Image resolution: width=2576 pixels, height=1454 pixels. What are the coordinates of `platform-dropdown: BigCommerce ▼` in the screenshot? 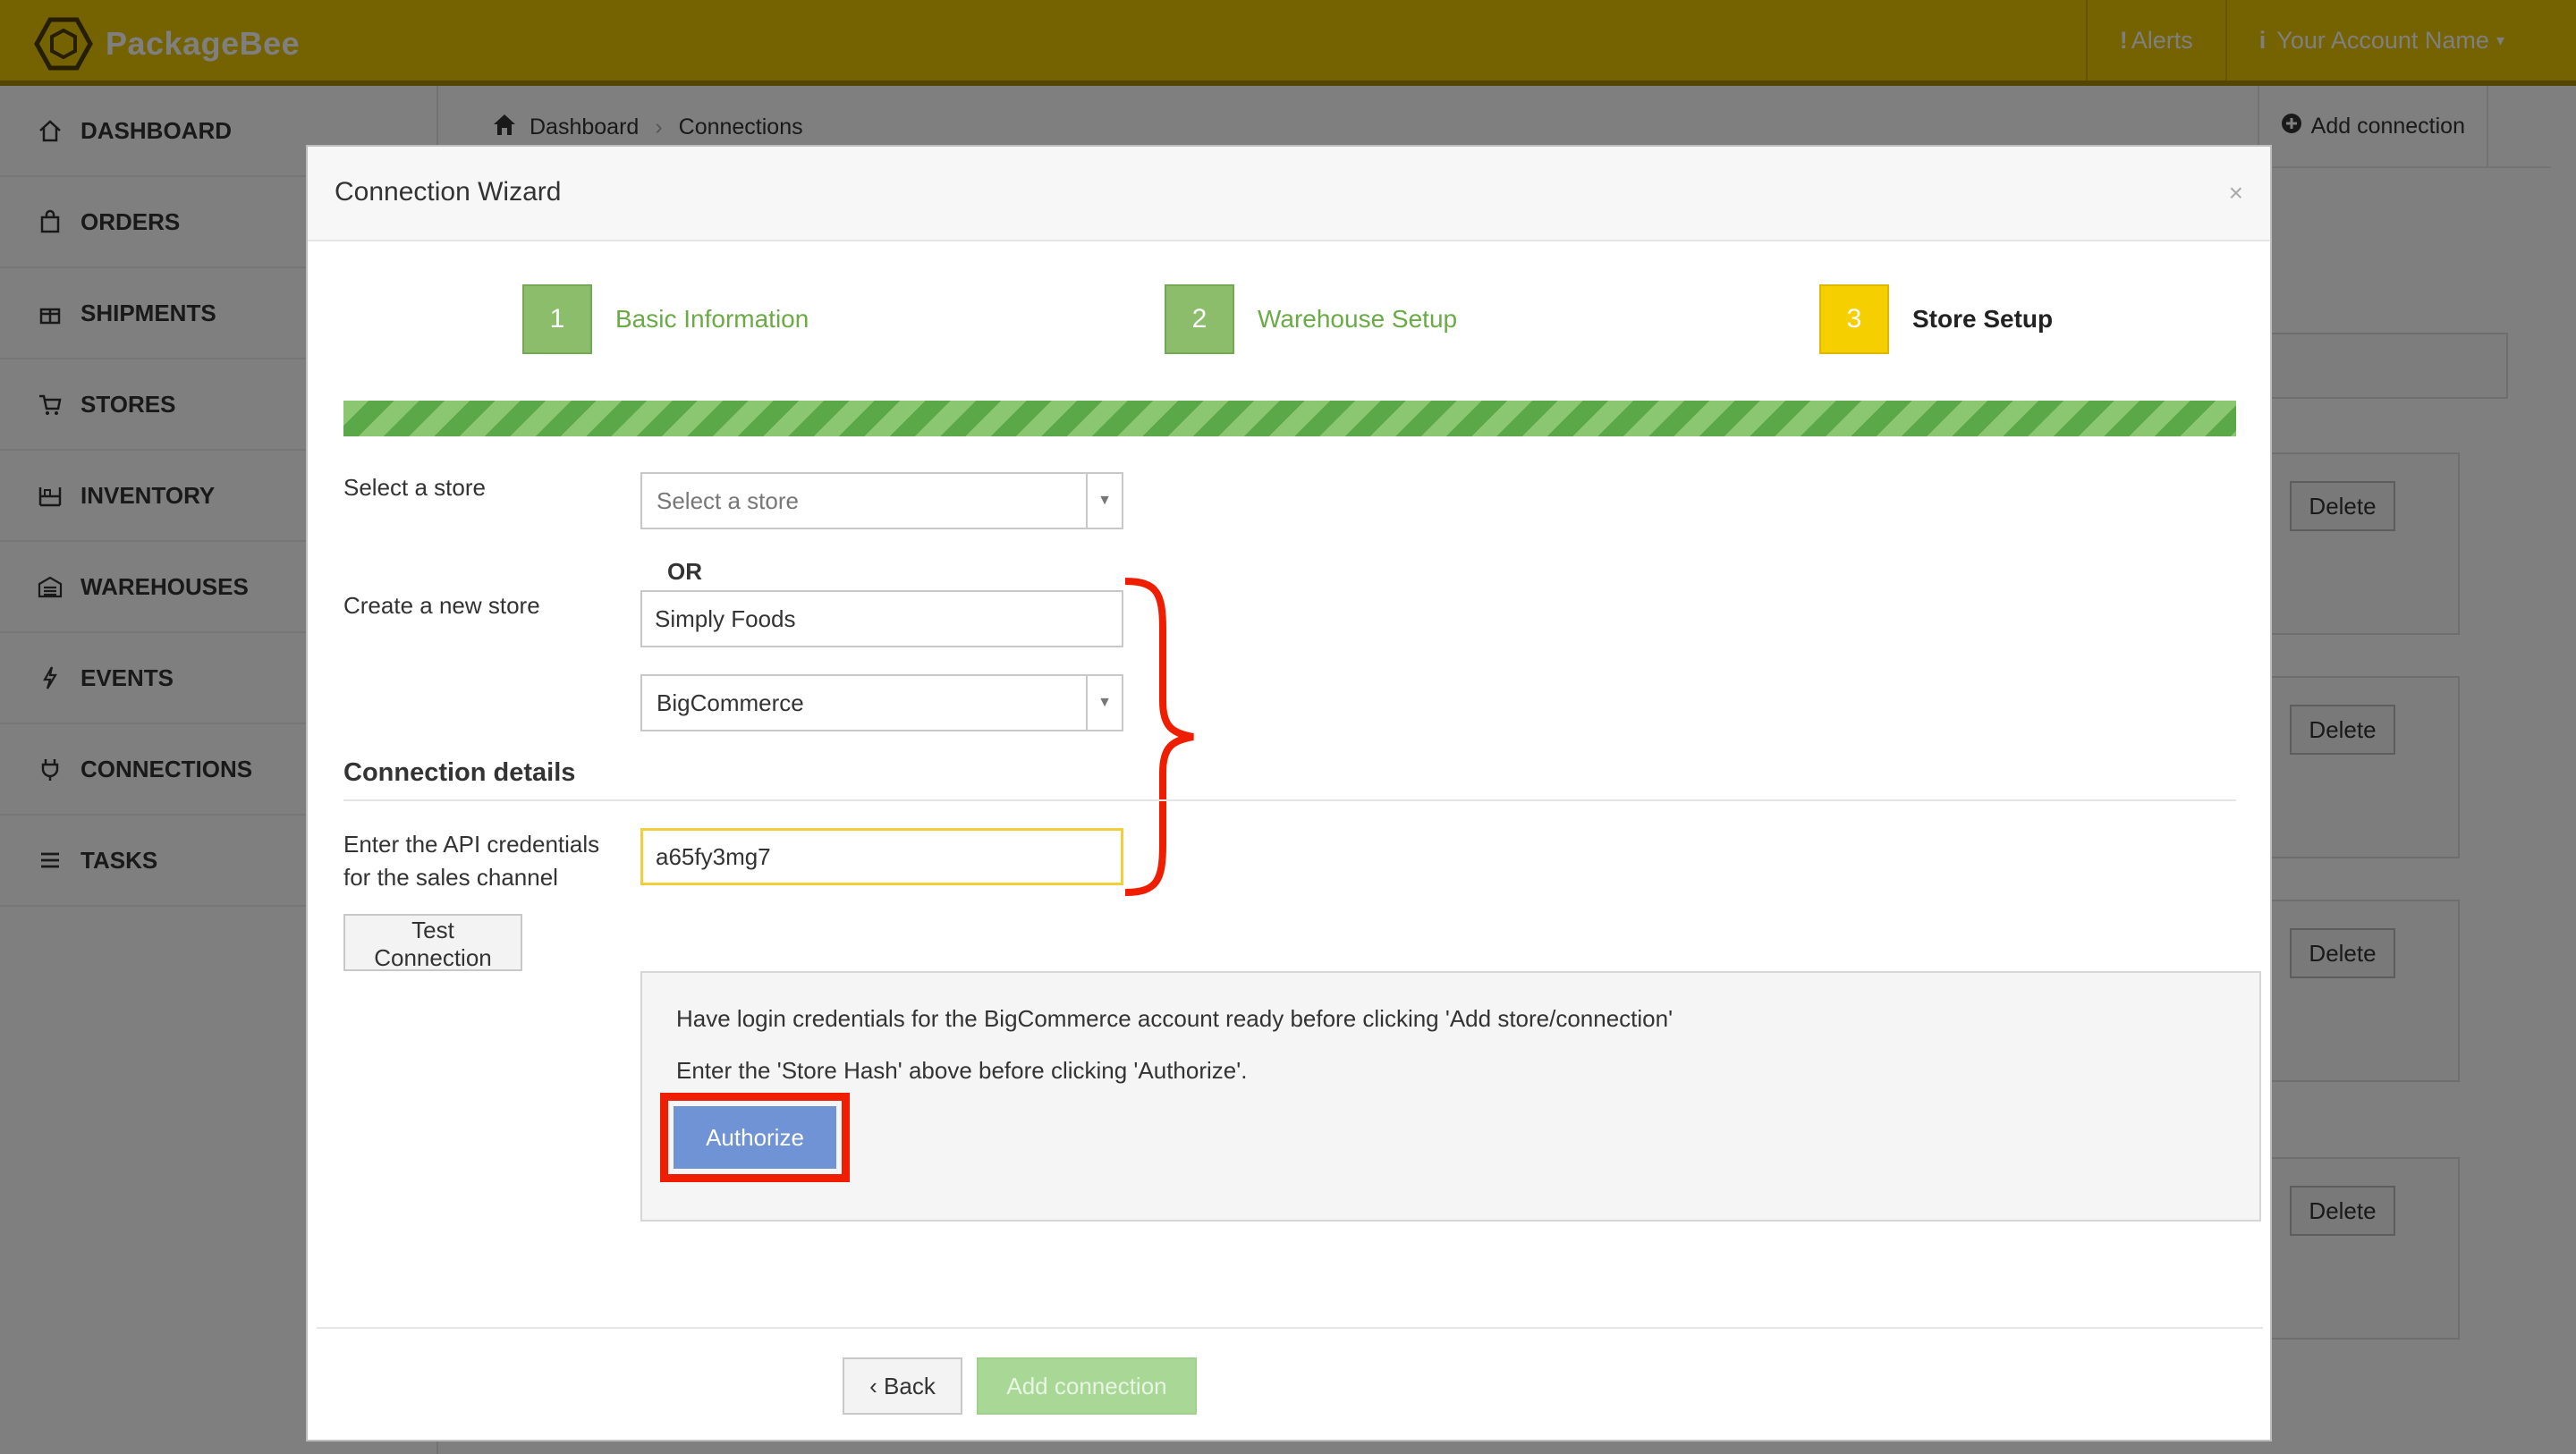 It's located at (881, 703).